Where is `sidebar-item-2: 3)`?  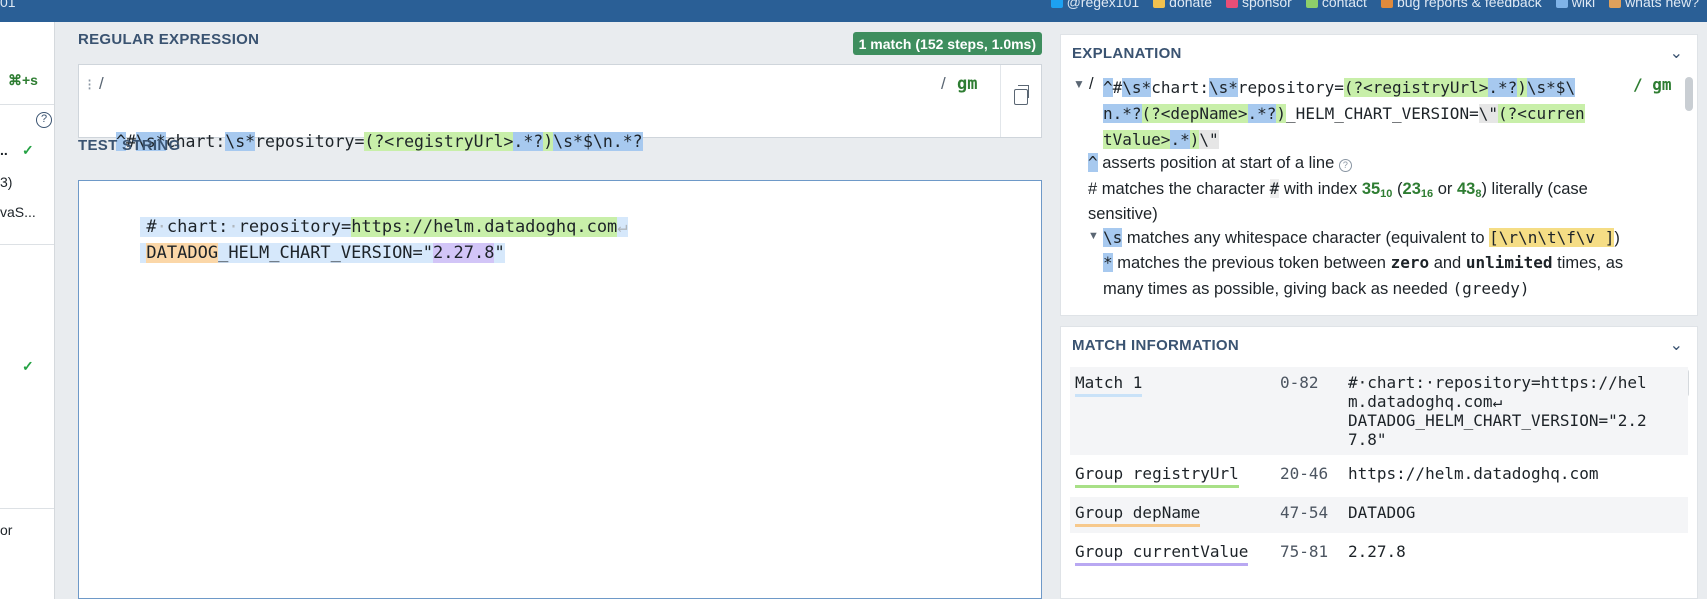 sidebar-item-2: 3) is located at coordinates (27, 182).